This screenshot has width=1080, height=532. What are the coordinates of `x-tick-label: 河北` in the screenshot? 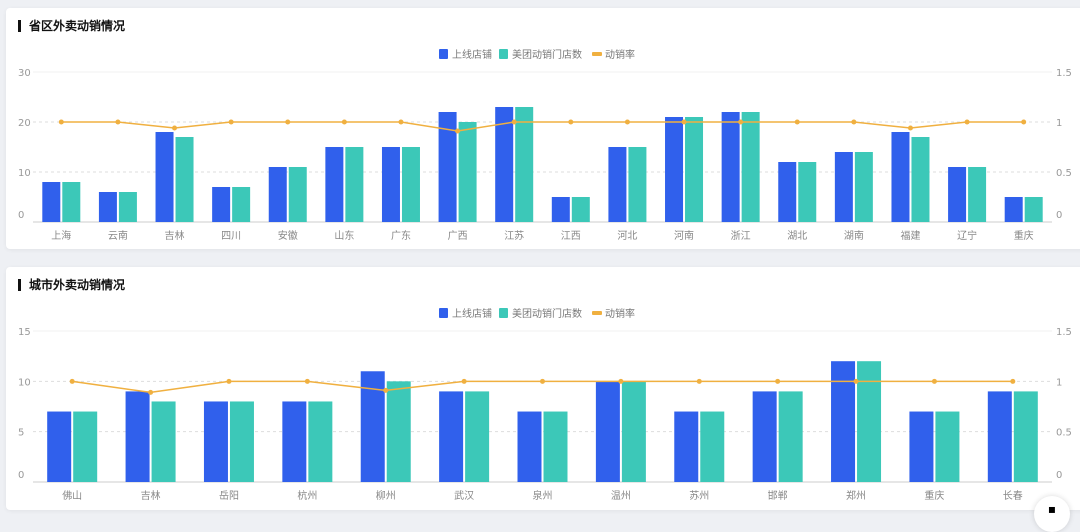 It's located at (627, 236).